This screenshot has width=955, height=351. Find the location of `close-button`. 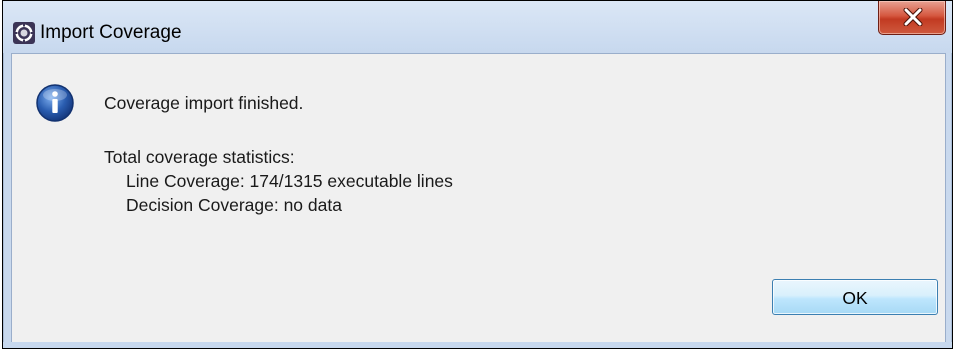

close-button is located at coordinates (912, 18).